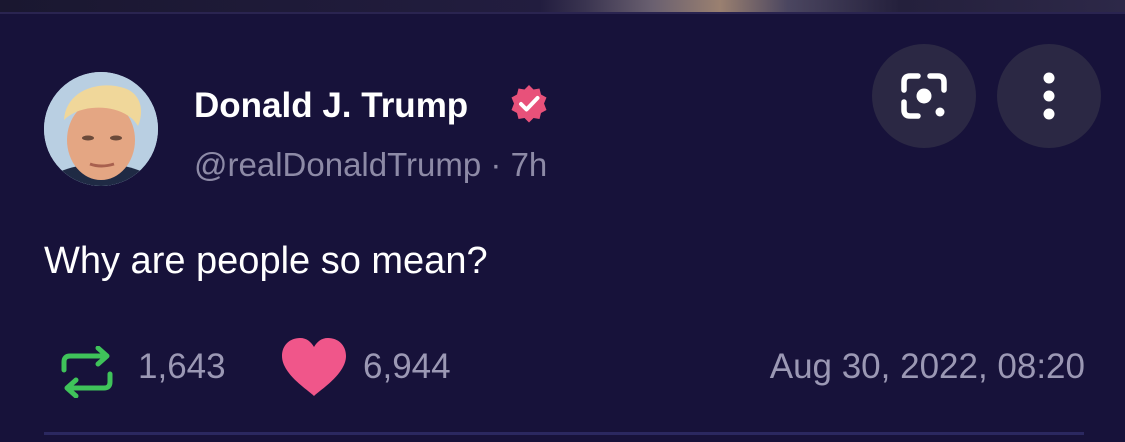  Describe the element at coordinates (314, 368) in the screenshot. I see `heart-icon` at that location.